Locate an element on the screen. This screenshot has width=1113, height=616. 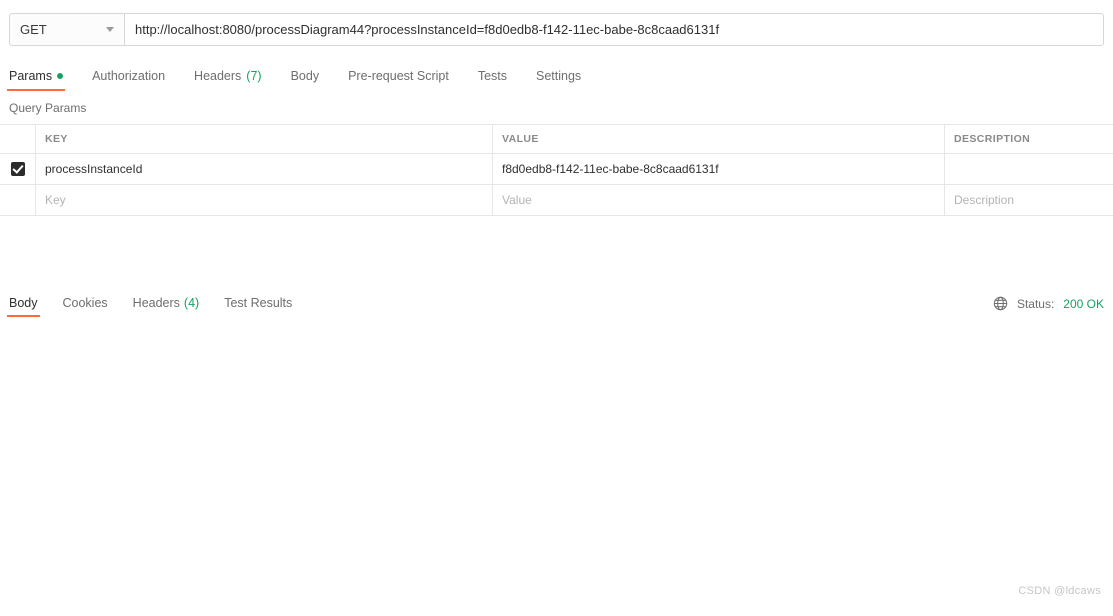
header-cell-value: VALUE is located at coordinates (719, 139).